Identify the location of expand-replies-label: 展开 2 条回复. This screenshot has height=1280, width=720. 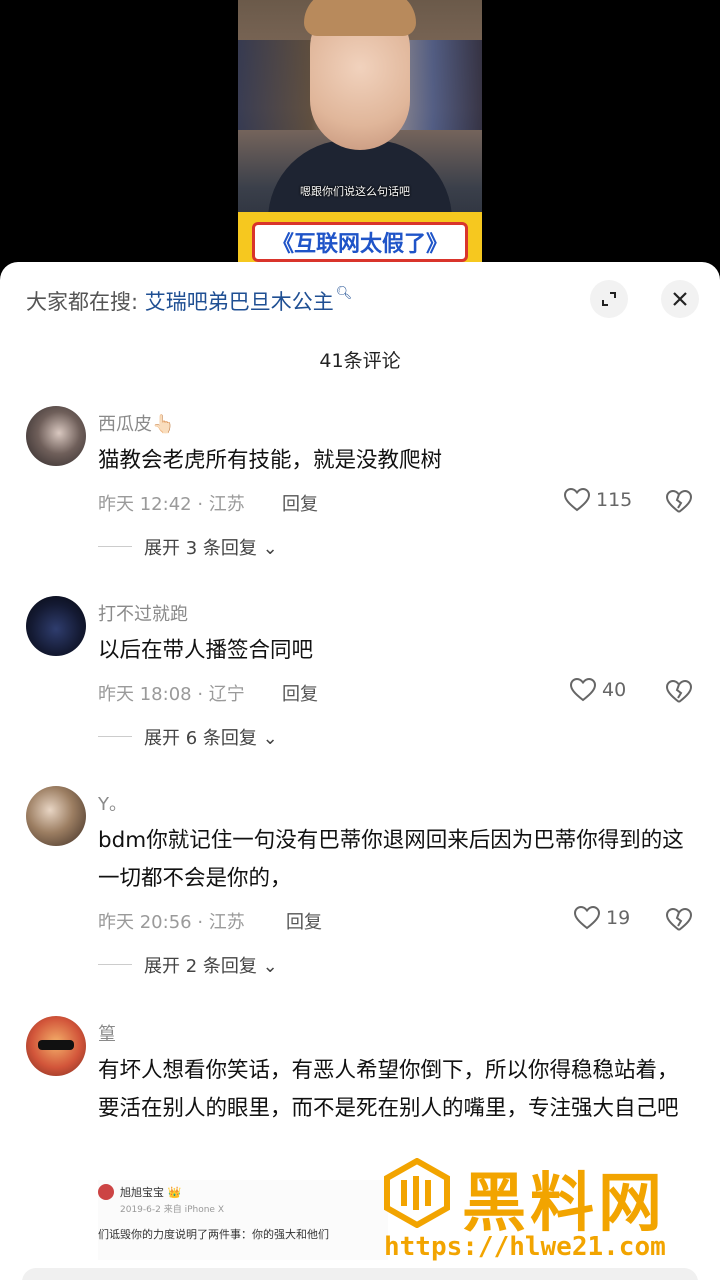
(200, 966).